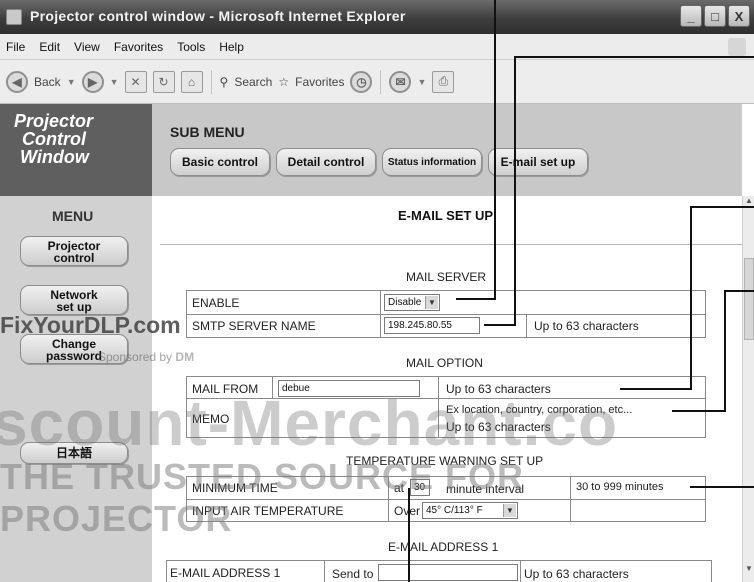 This screenshot has height=582, width=754. What do you see at coordinates (399, 488) in the screenshot?
I see `minimum-time-prefix: at` at bounding box center [399, 488].